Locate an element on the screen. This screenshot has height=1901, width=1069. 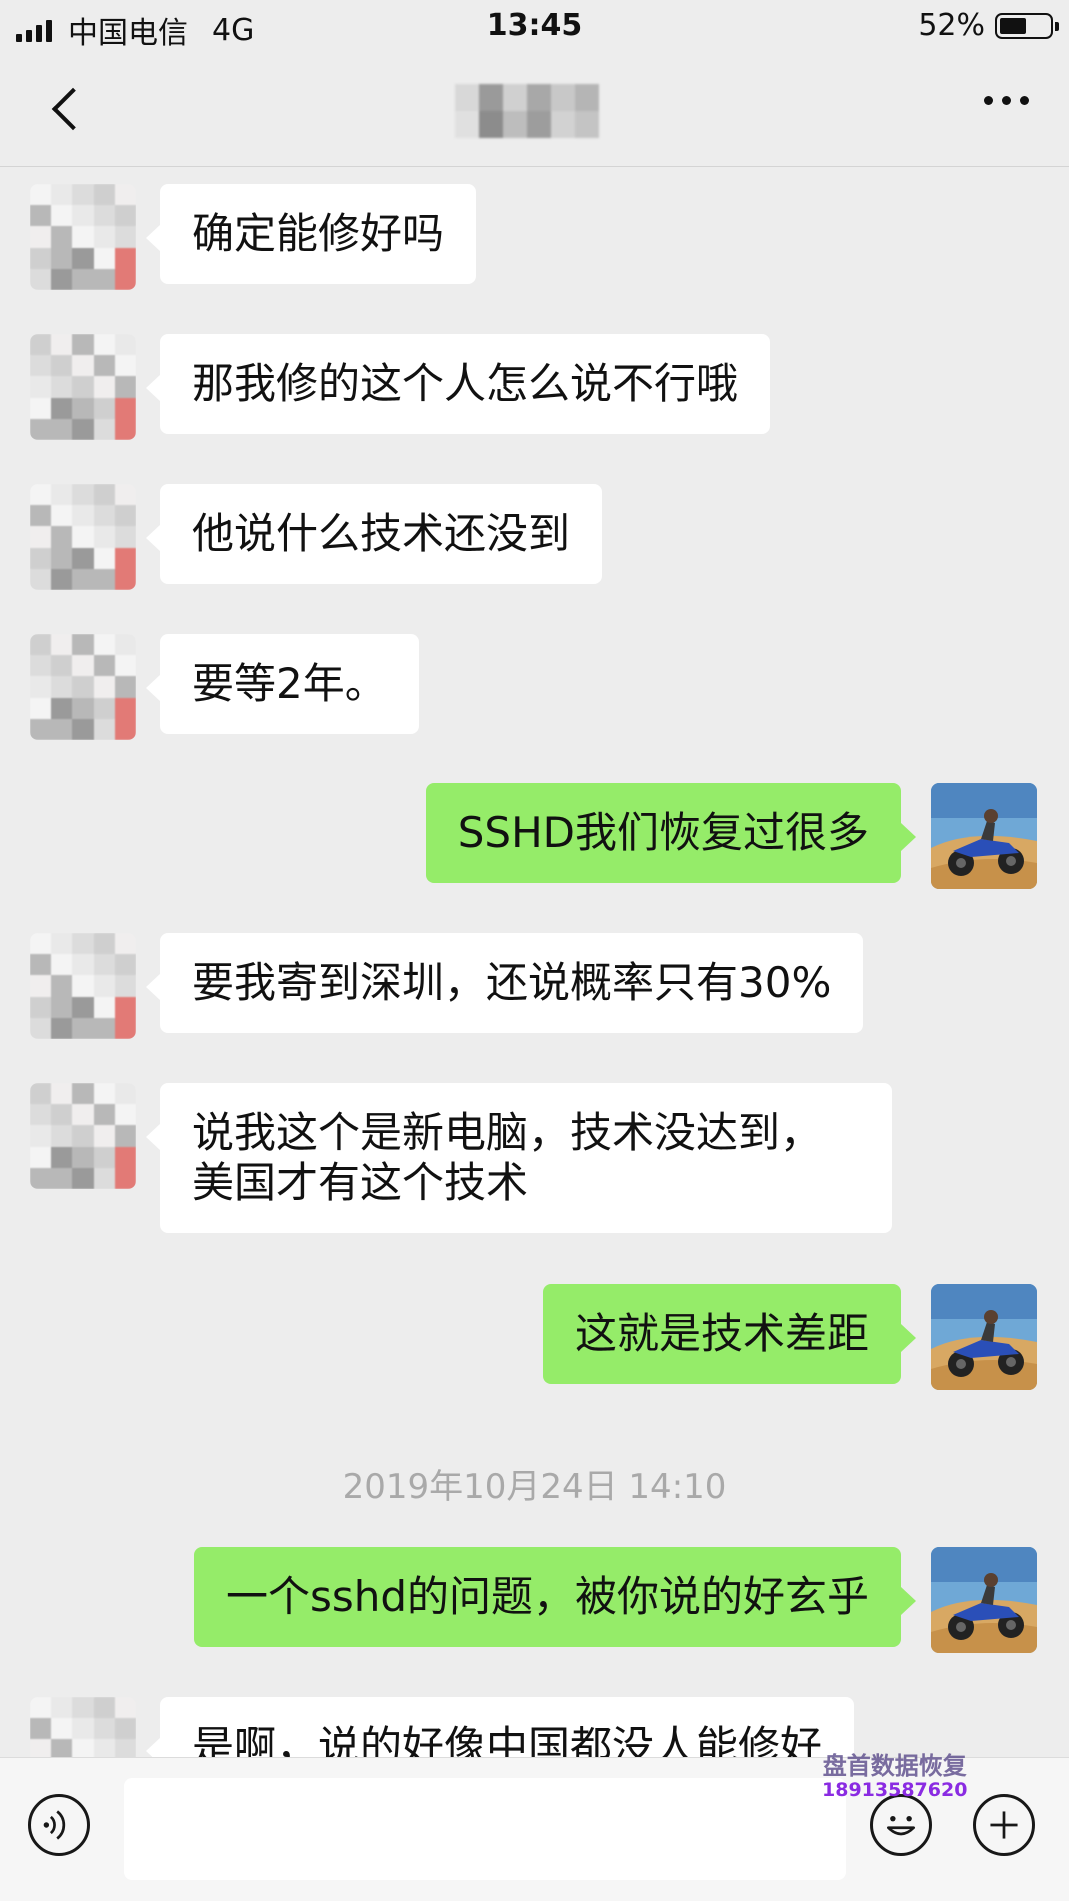
message-line: 说我这个是新电脑，技术没达到， is located at coordinates (507, 1132).